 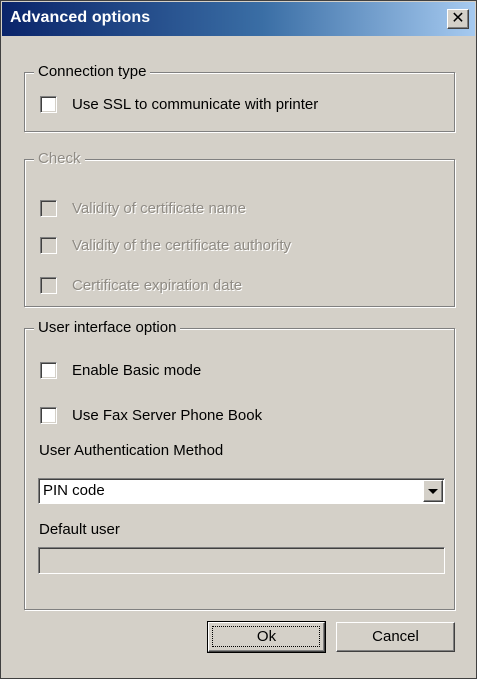 What do you see at coordinates (92, 72) in the screenshot?
I see `connection-type-label: Connection type` at bounding box center [92, 72].